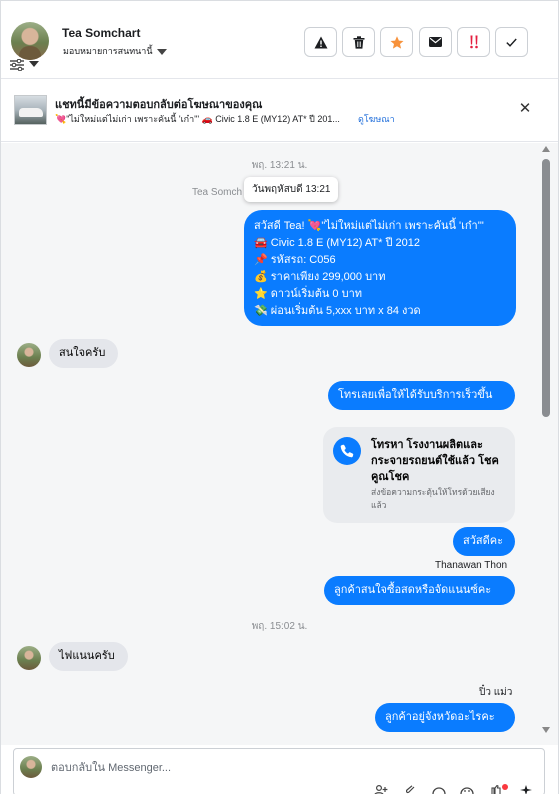  What do you see at coordinates (295, 260) in the screenshot?
I see `ad-reply-line: 📌 รหัสรถ: C056` at bounding box center [295, 260].